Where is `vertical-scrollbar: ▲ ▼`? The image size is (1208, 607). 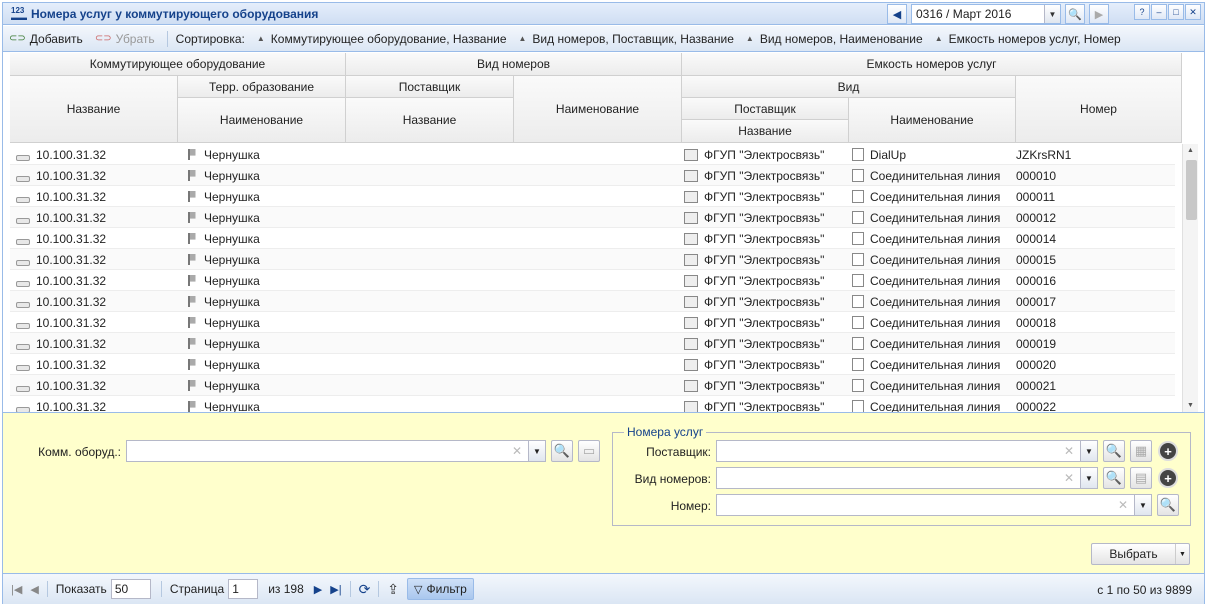 vertical-scrollbar: ▲ ▼ is located at coordinates (1190, 278).